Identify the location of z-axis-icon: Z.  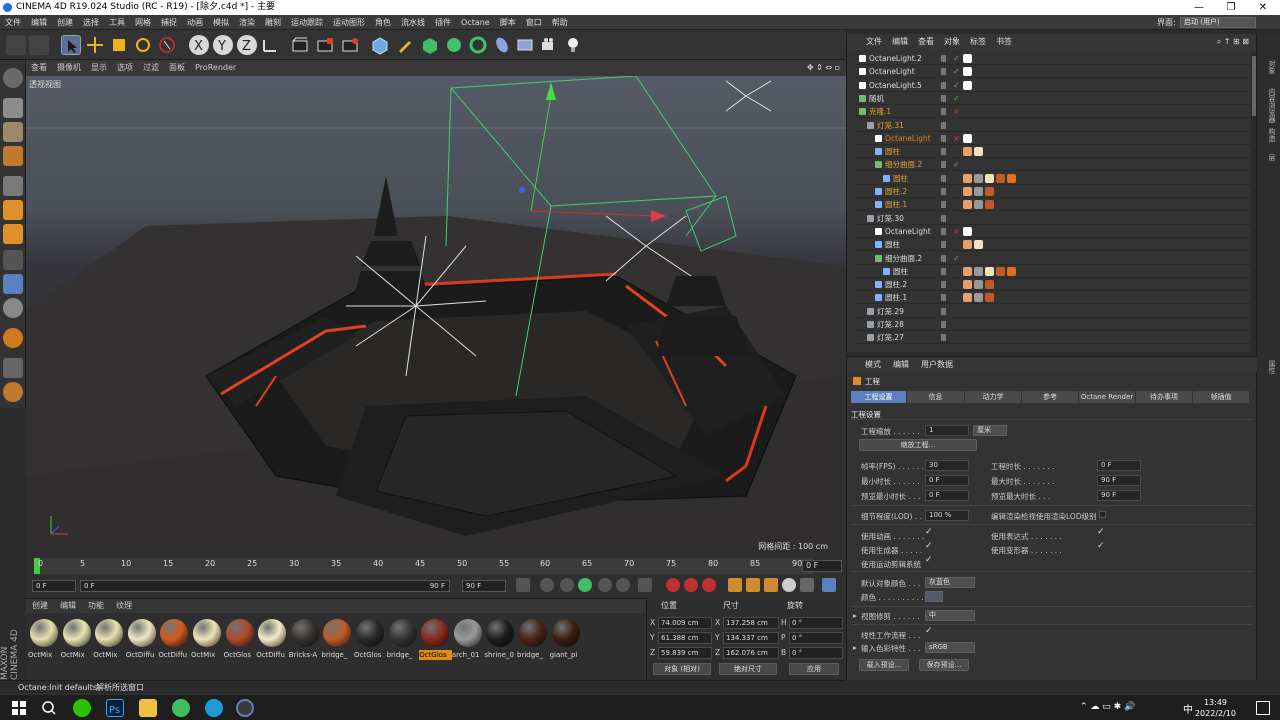
(247, 45).